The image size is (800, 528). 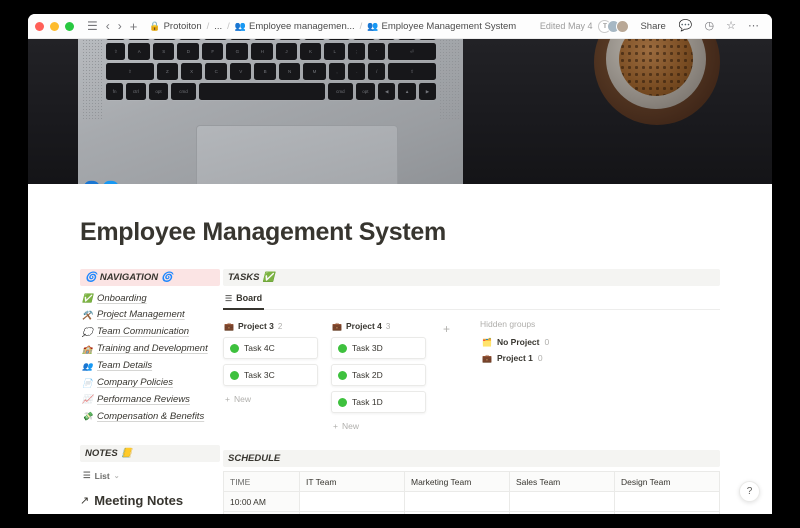 What do you see at coordinates (441, 26) in the screenshot?
I see `breadcrumb-item-current-page: 👥 Employee Management System` at bounding box center [441, 26].